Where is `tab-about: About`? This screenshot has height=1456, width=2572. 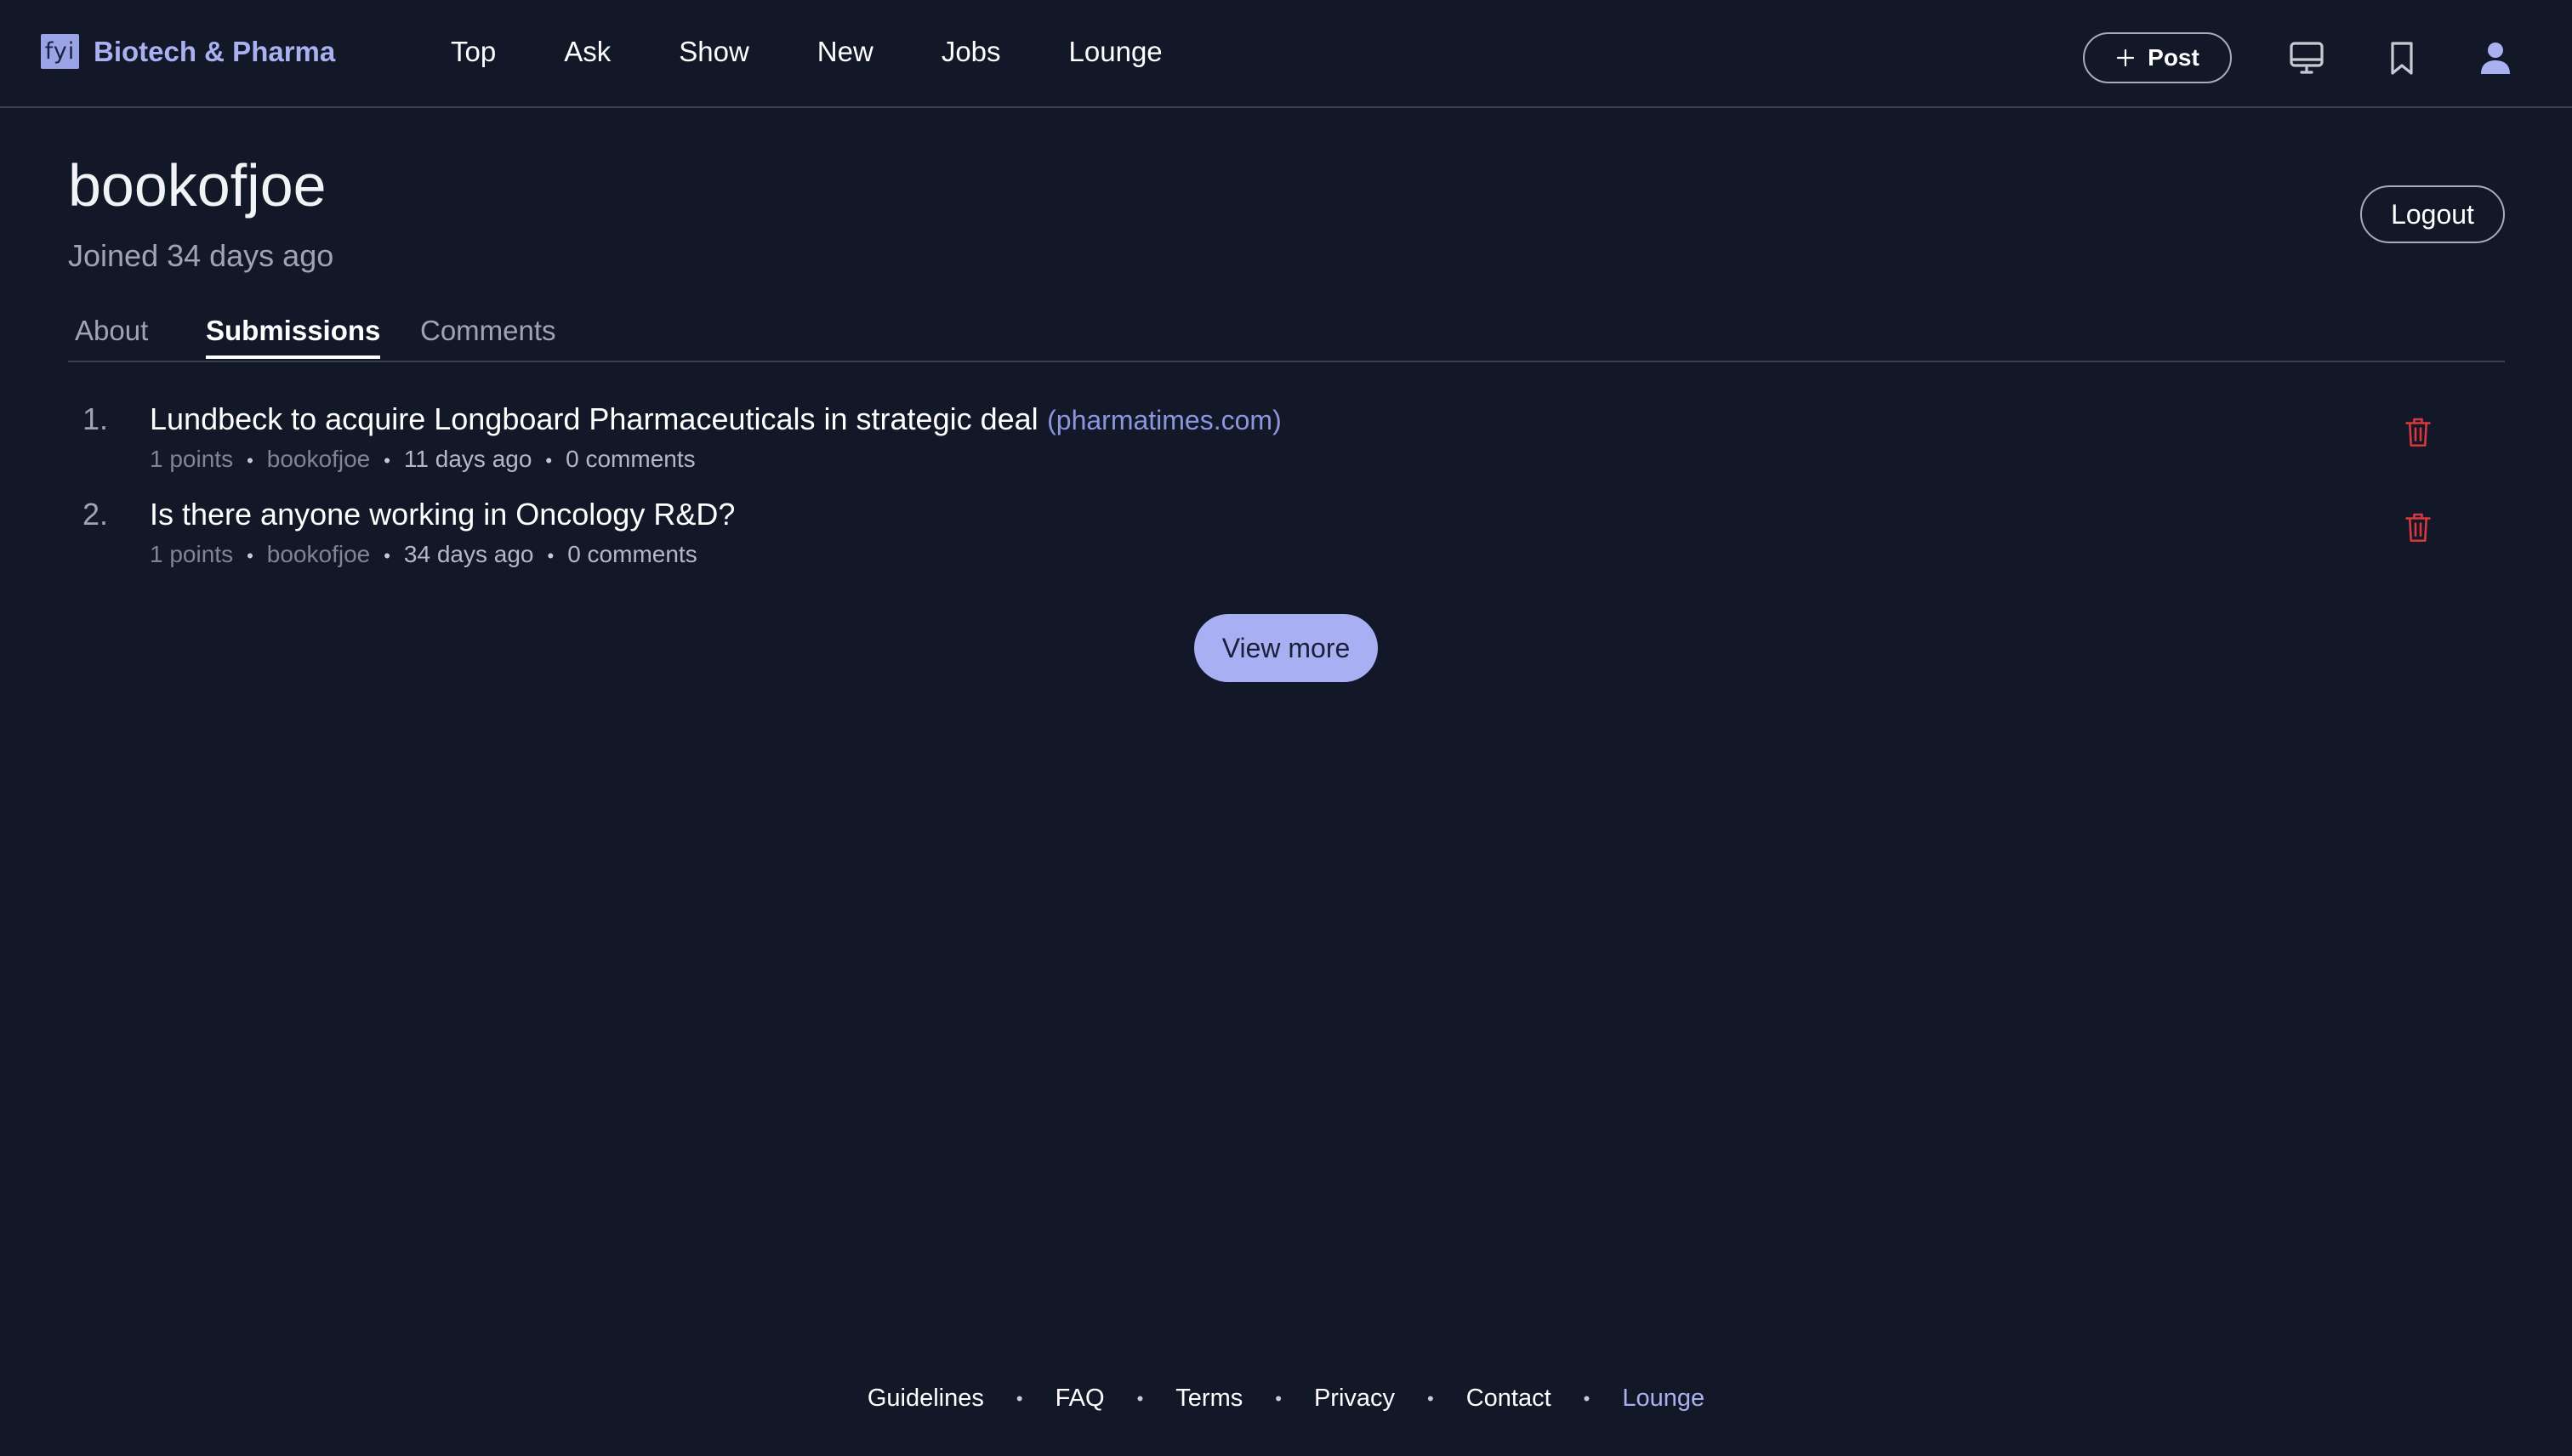
tab-about: About is located at coordinates (112, 335).